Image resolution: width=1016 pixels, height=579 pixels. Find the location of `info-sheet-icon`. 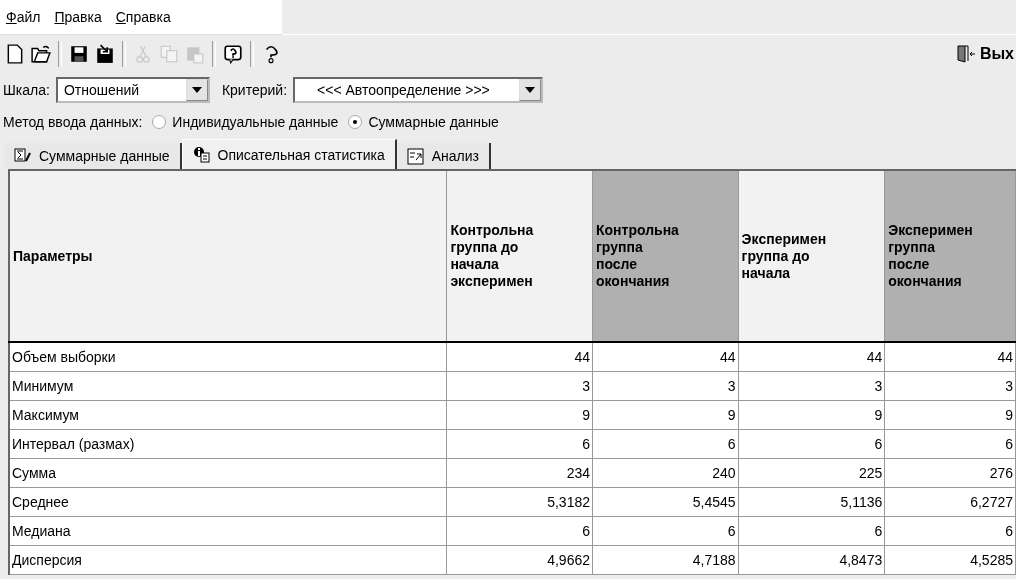

info-sheet-icon is located at coordinates (201, 154).